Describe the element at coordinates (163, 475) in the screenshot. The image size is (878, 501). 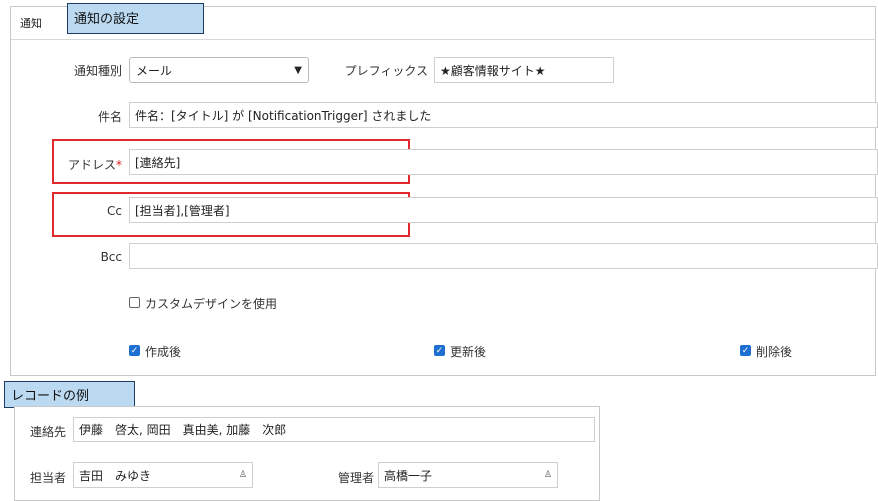
I see `owner-input: 吉田 みゆき ♙` at that location.